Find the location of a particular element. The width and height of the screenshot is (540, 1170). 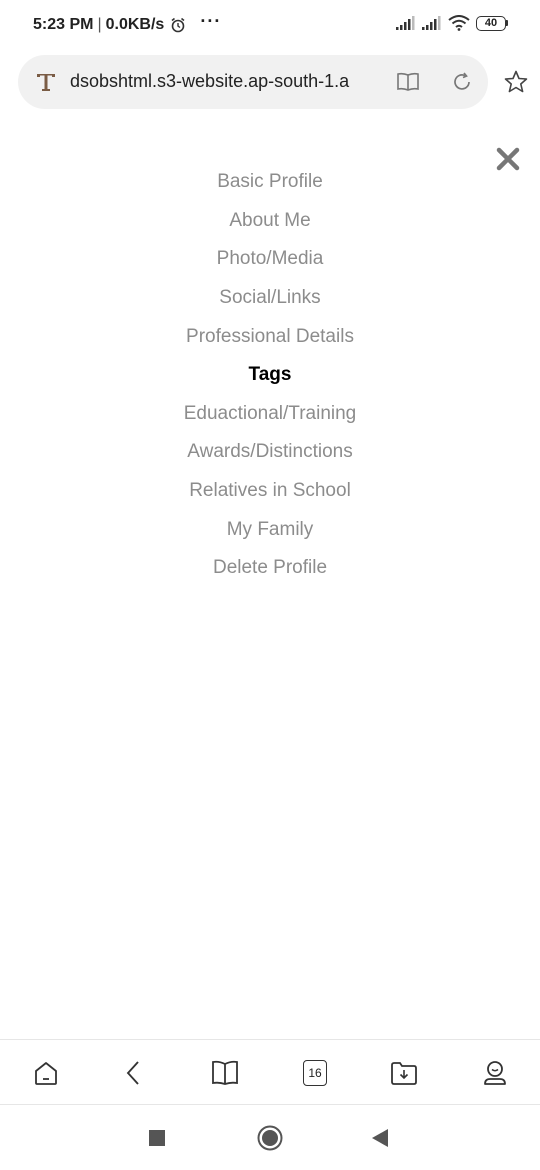

battery-icon: 40 is located at coordinates (492, 23).